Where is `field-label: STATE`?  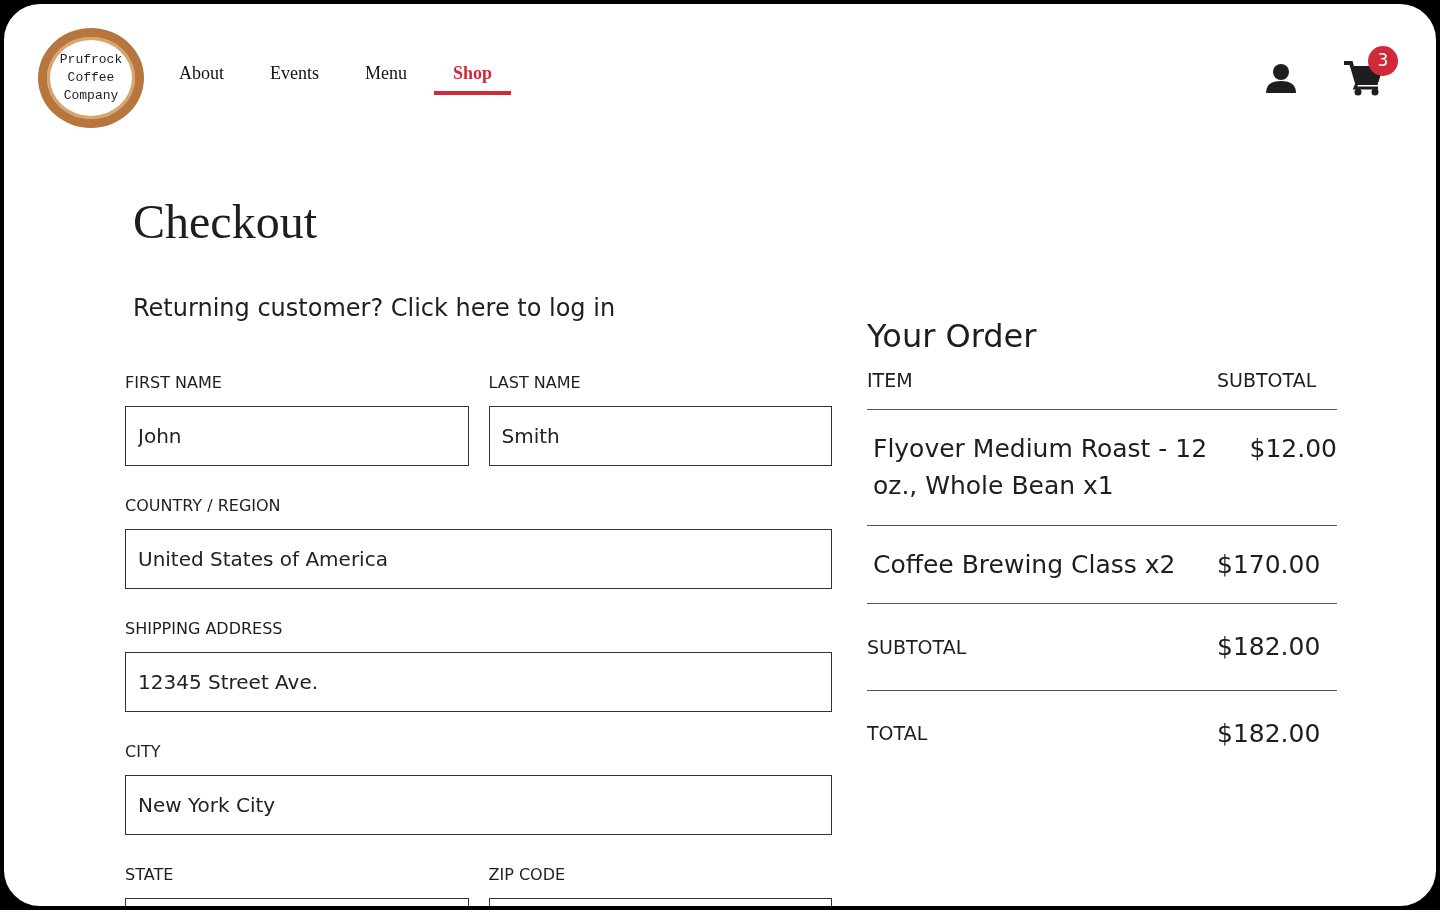
field-label: STATE is located at coordinates (150, 875).